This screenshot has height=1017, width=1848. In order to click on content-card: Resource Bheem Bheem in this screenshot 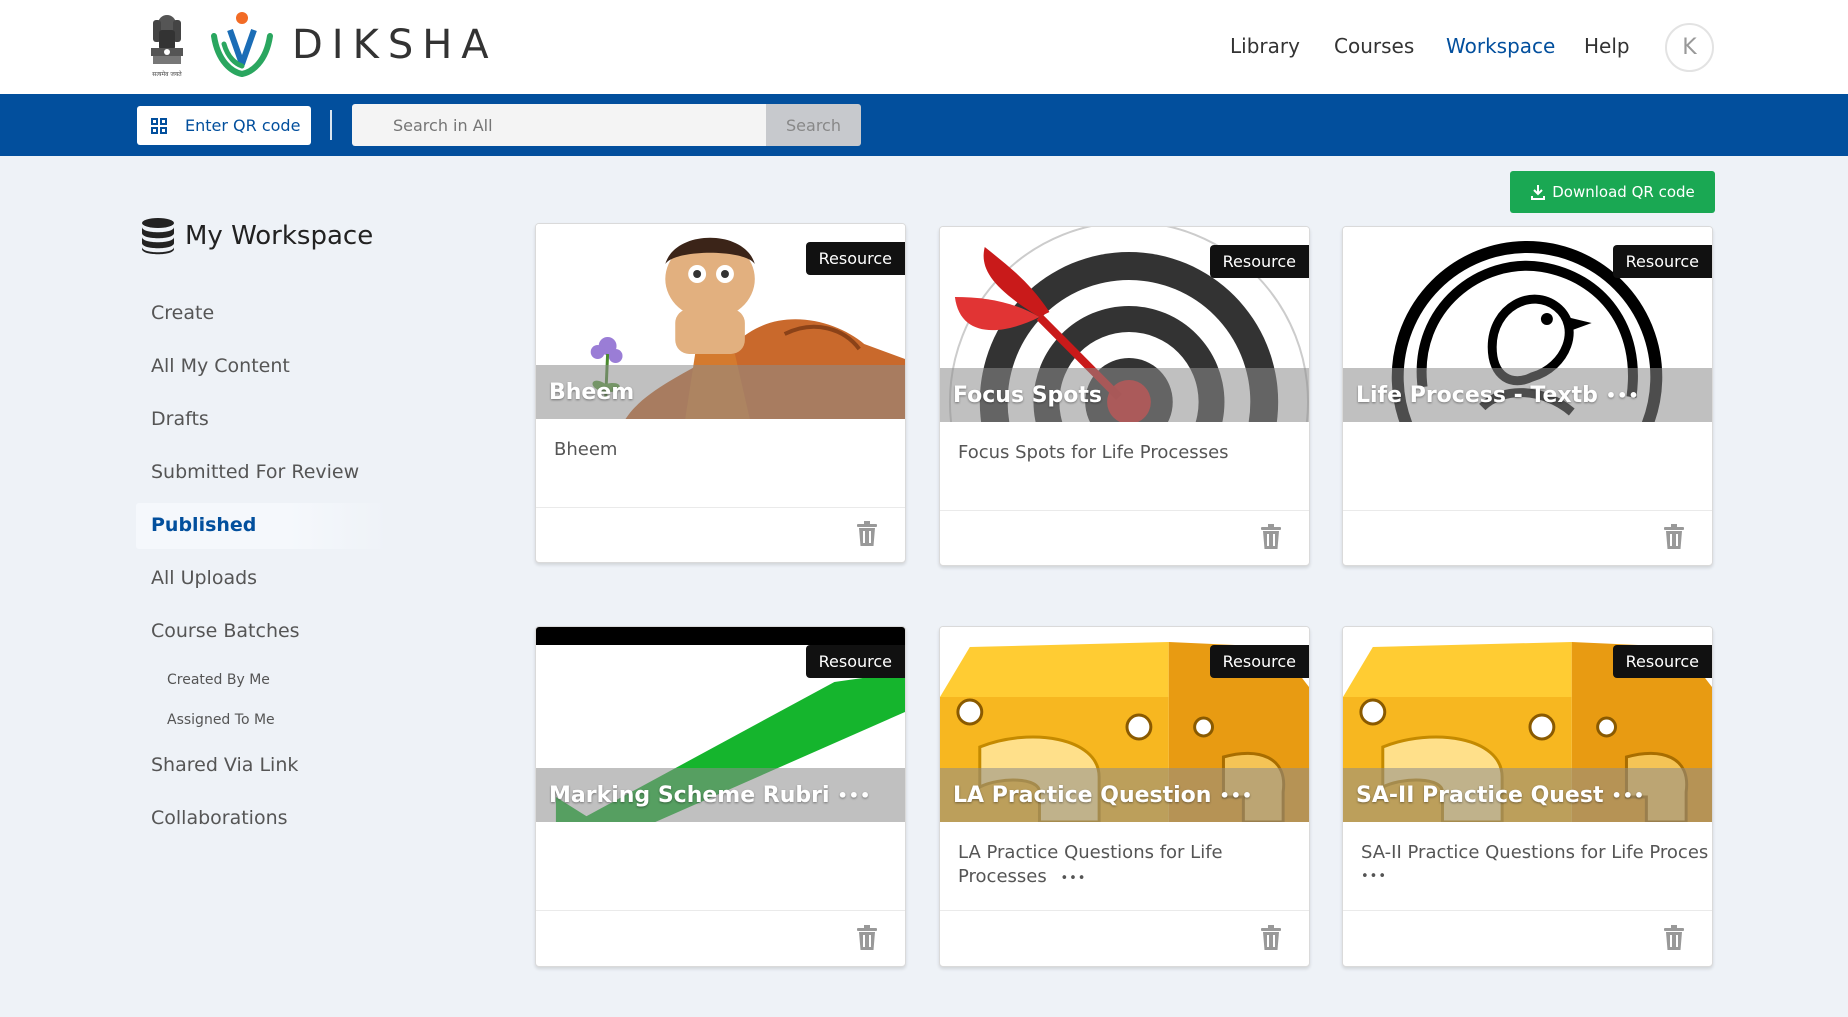, I will do `click(720, 393)`.